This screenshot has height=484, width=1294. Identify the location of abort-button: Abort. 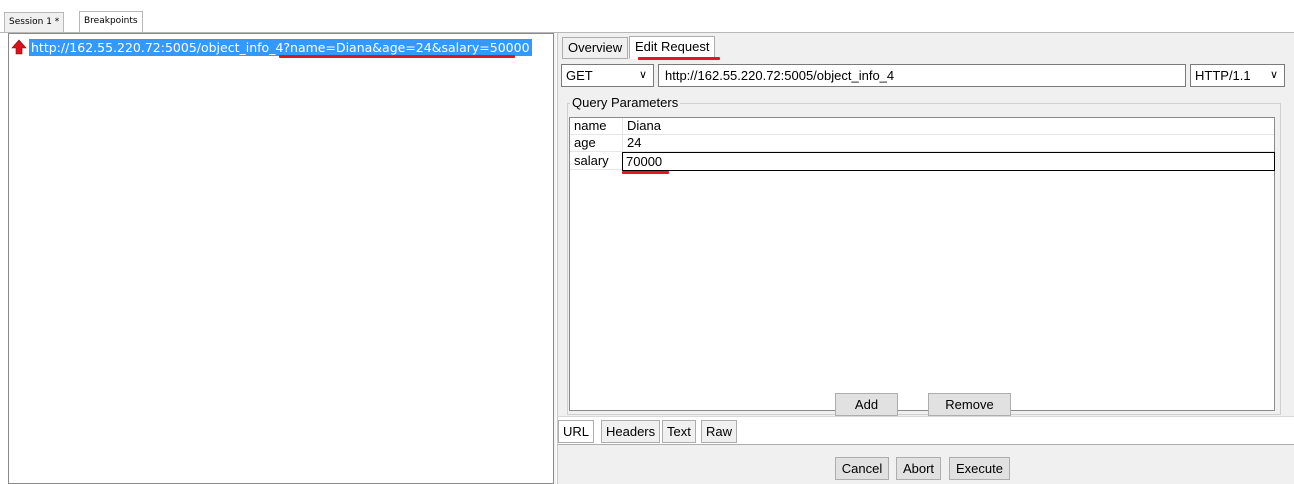
(918, 468).